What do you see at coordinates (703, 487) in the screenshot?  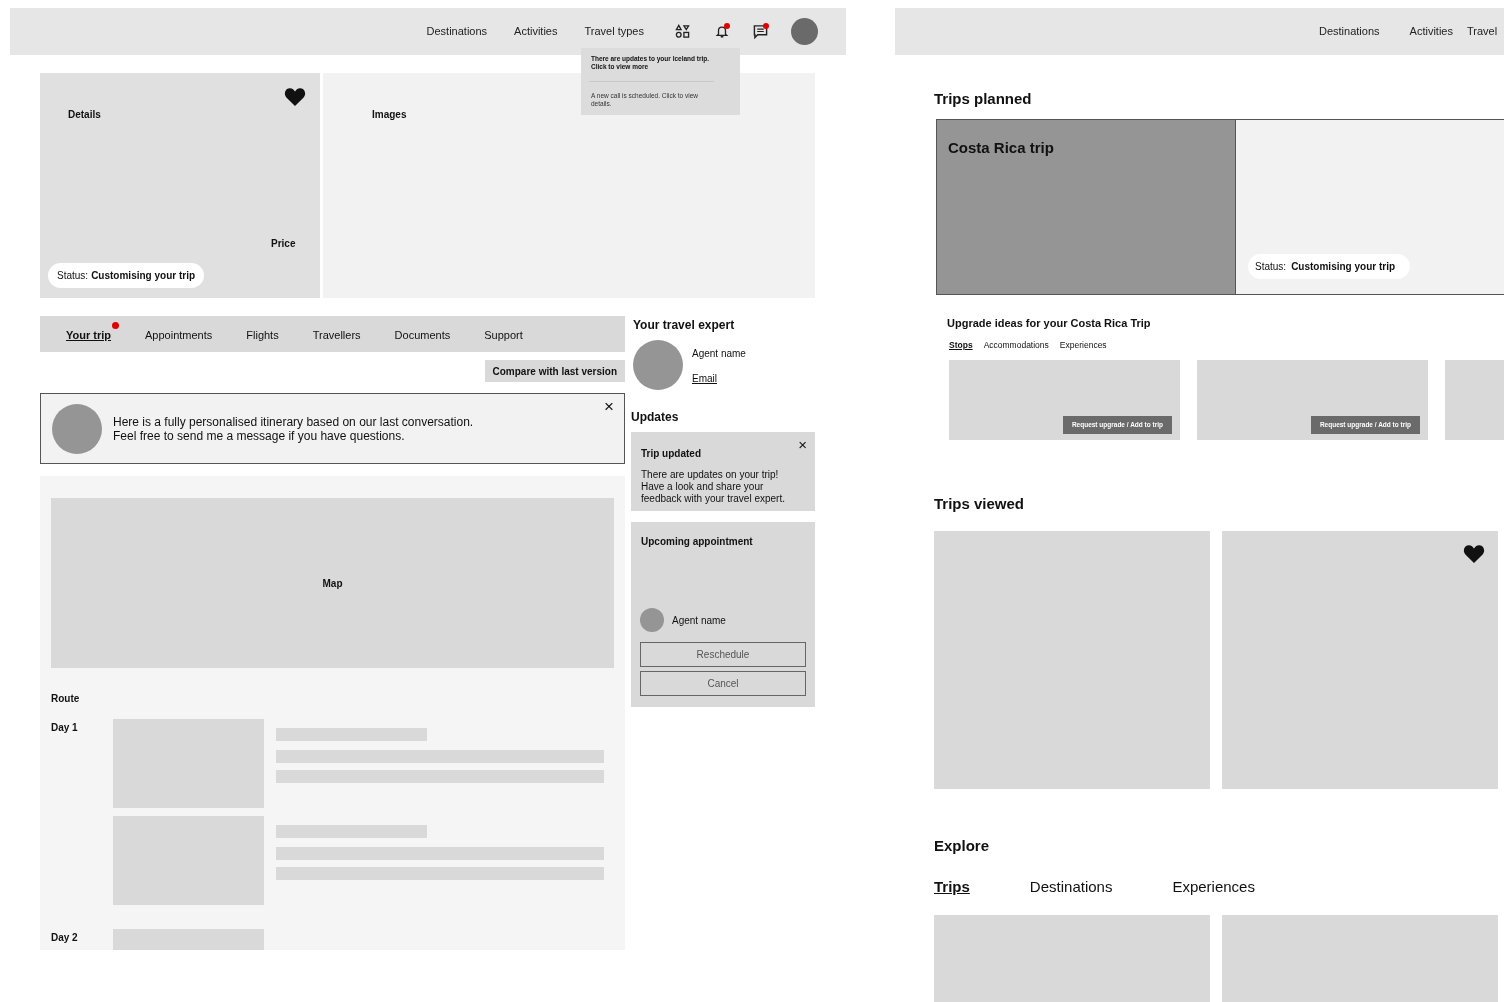 I see `update-text: Have a look and share your` at bounding box center [703, 487].